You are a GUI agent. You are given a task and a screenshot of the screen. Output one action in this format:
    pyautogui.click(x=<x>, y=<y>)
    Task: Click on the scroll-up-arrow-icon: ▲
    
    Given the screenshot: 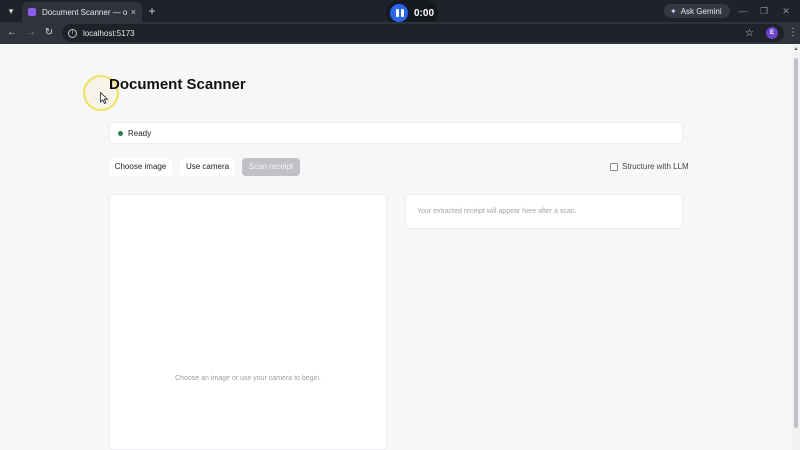 What is the action you would take?
    pyautogui.click(x=796, y=49)
    